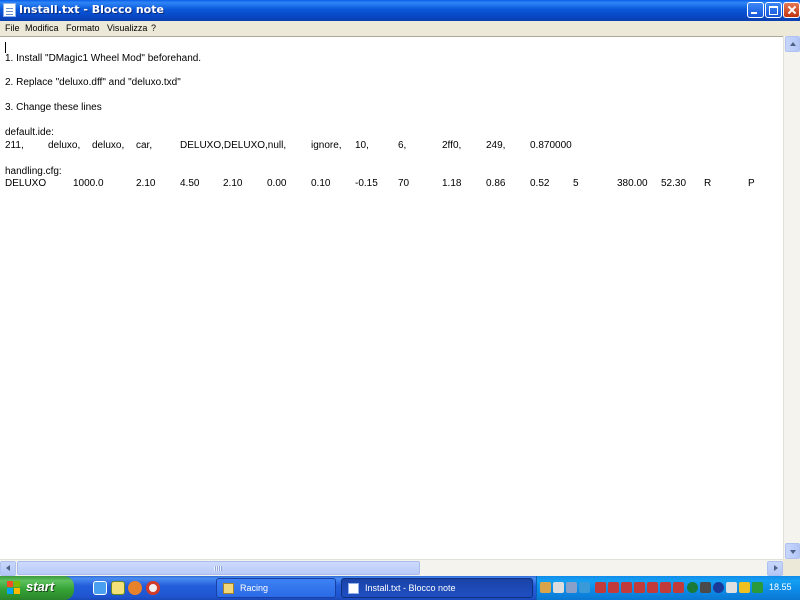 The image size is (800, 600). Describe the element at coordinates (400, 10) in the screenshot. I see `title-bar: Install.txt - Blocco note` at that location.